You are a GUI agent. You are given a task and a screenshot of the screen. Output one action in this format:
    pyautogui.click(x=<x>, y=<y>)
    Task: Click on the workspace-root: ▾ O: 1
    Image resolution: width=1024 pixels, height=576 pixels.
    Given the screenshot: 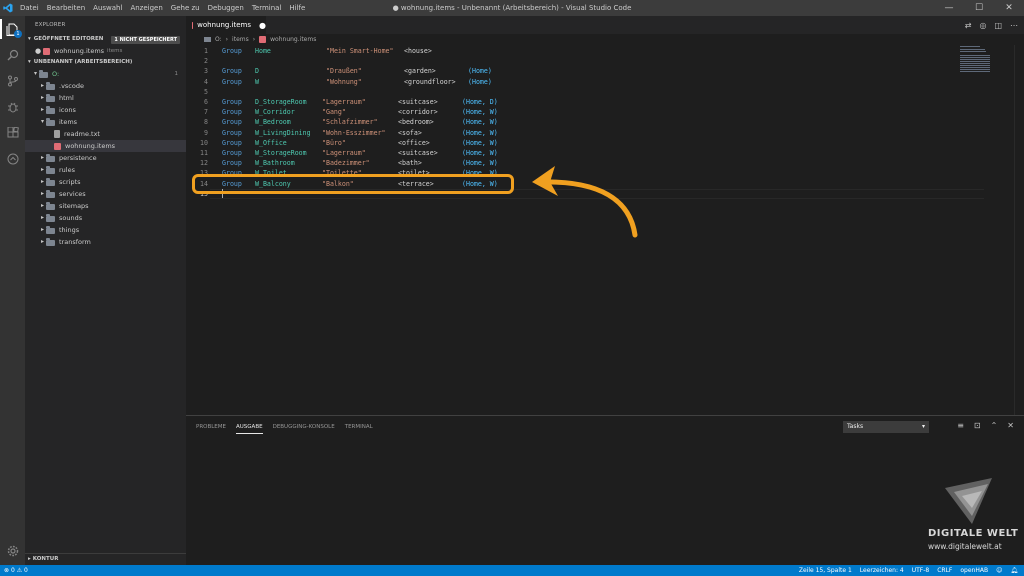 What is the action you would take?
    pyautogui.click(x=105, y=74)
    